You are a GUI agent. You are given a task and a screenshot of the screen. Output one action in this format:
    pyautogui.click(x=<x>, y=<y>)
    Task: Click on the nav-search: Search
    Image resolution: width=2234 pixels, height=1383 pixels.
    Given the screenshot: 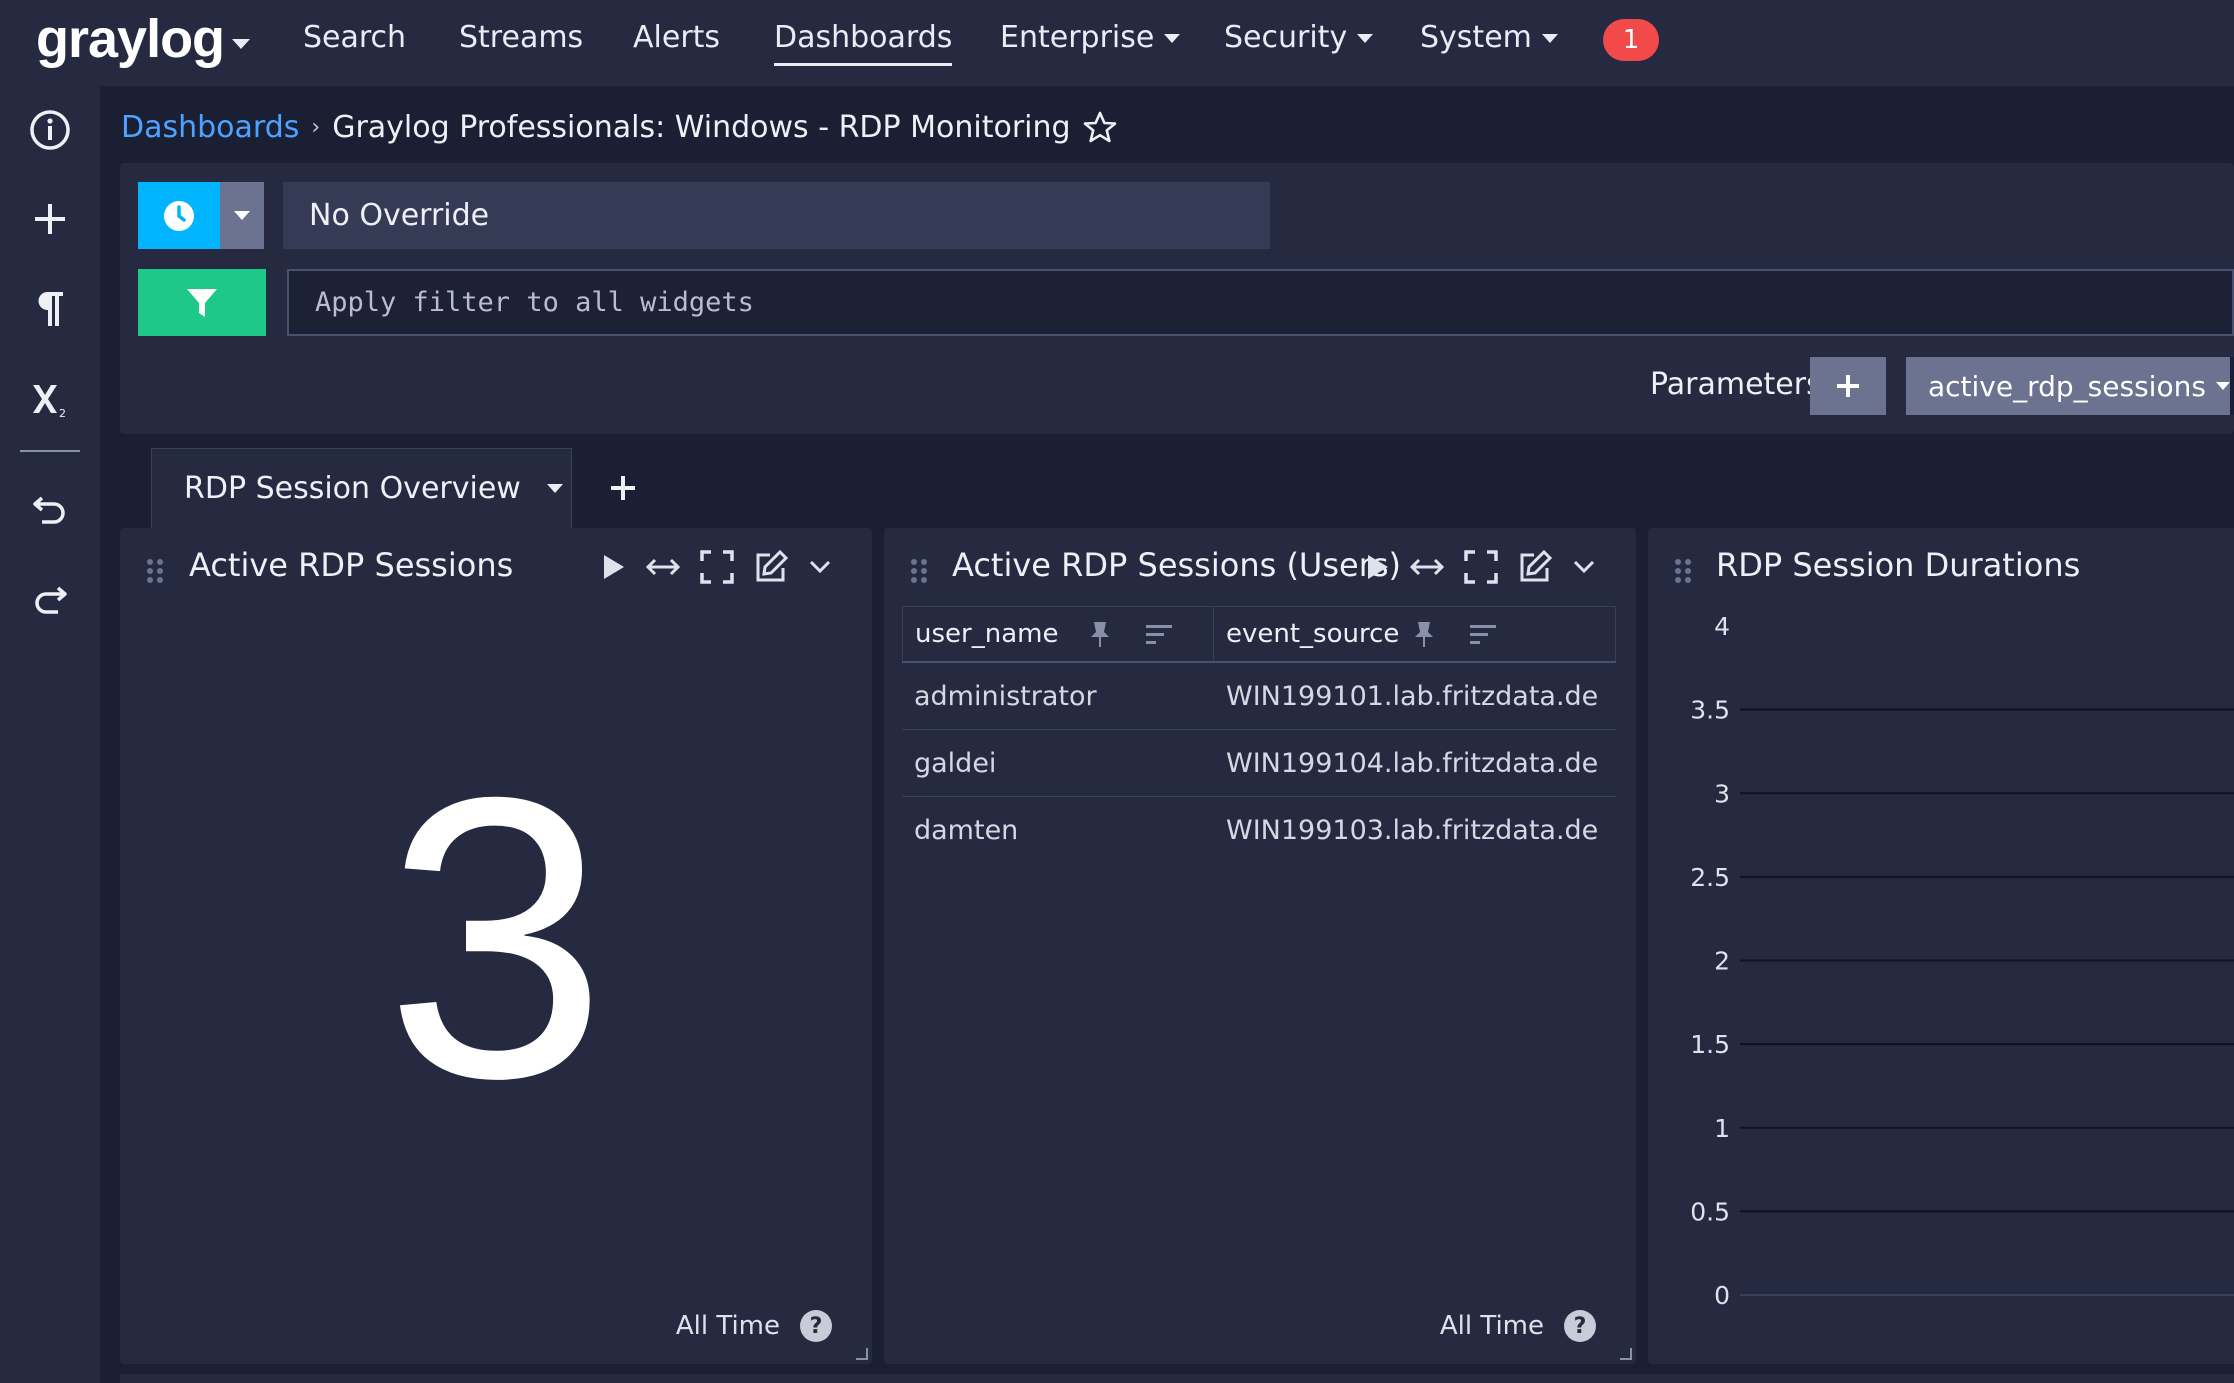 What is the action you would take?
    pyautogui.click(x=354, y=37)
    